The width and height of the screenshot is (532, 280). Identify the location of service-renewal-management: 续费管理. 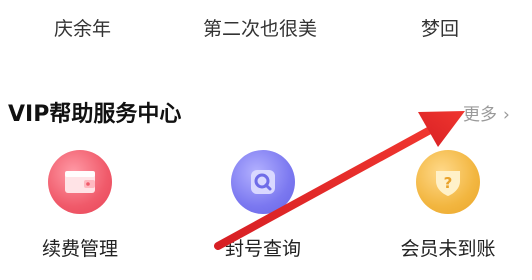
(80, 211).